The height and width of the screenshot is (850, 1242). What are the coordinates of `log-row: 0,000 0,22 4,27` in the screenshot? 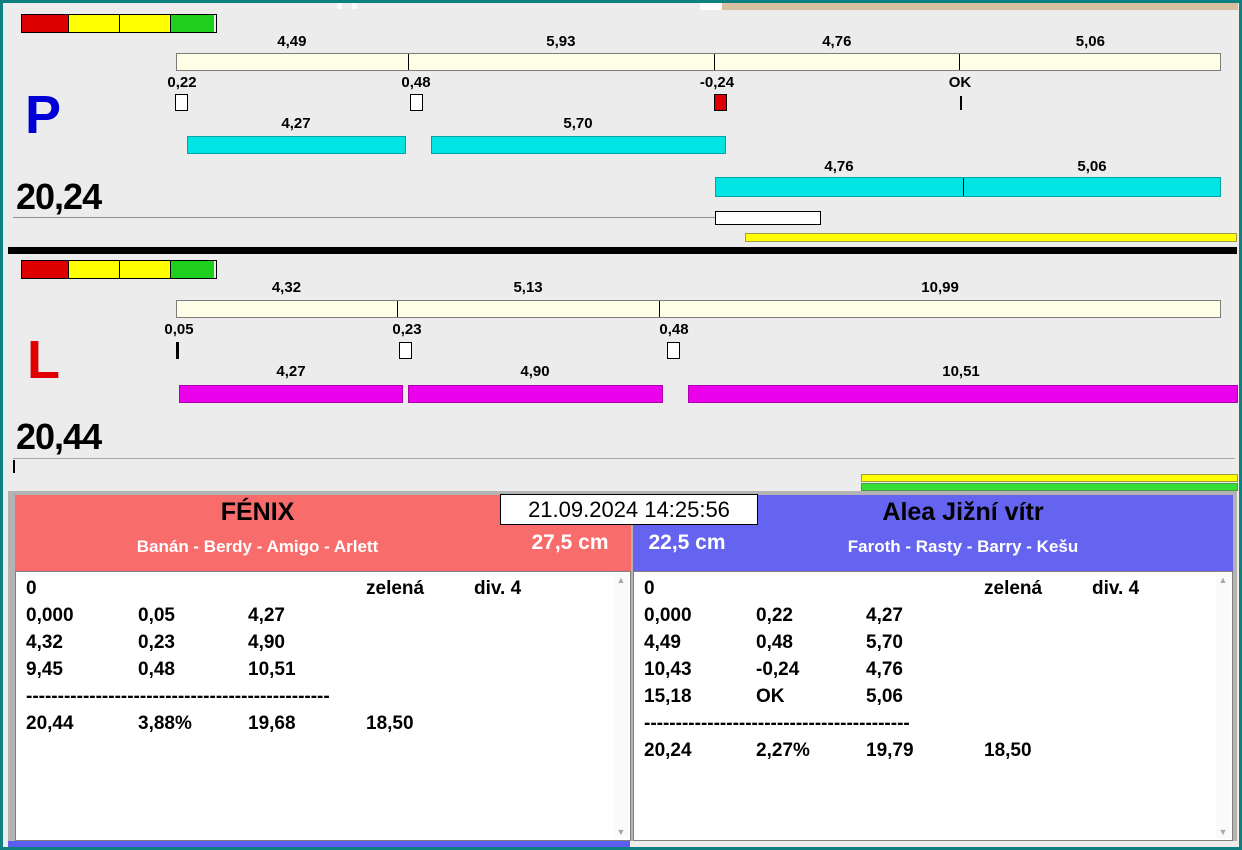 It's located at (933, 618).